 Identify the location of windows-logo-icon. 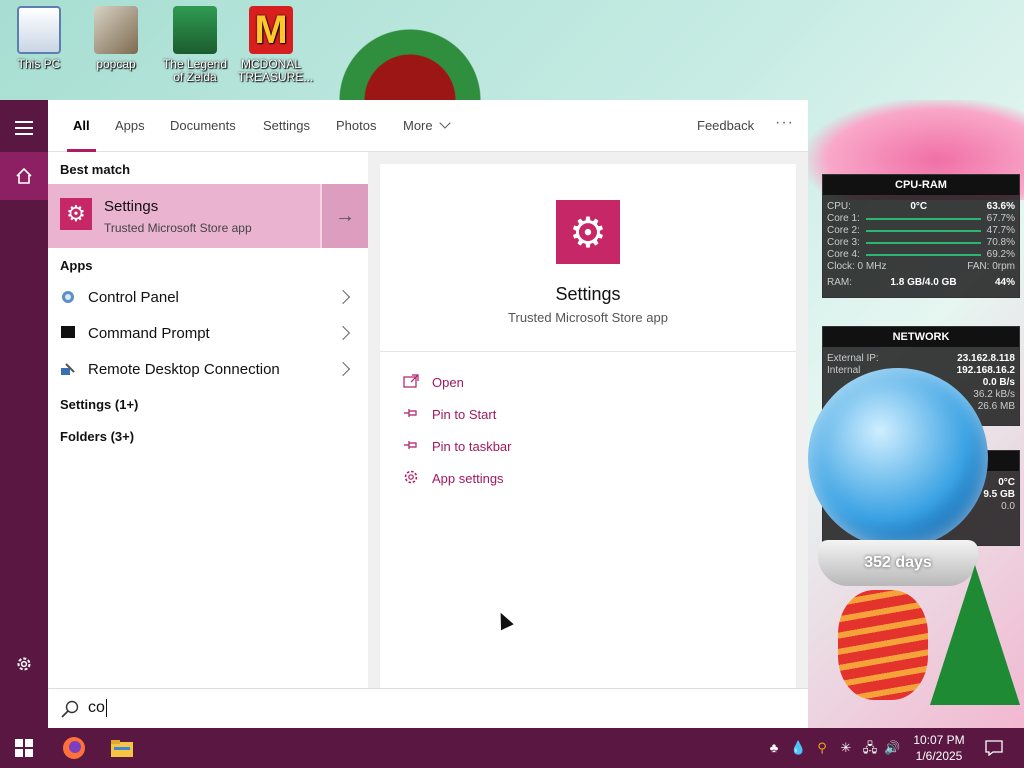
(24, 748).